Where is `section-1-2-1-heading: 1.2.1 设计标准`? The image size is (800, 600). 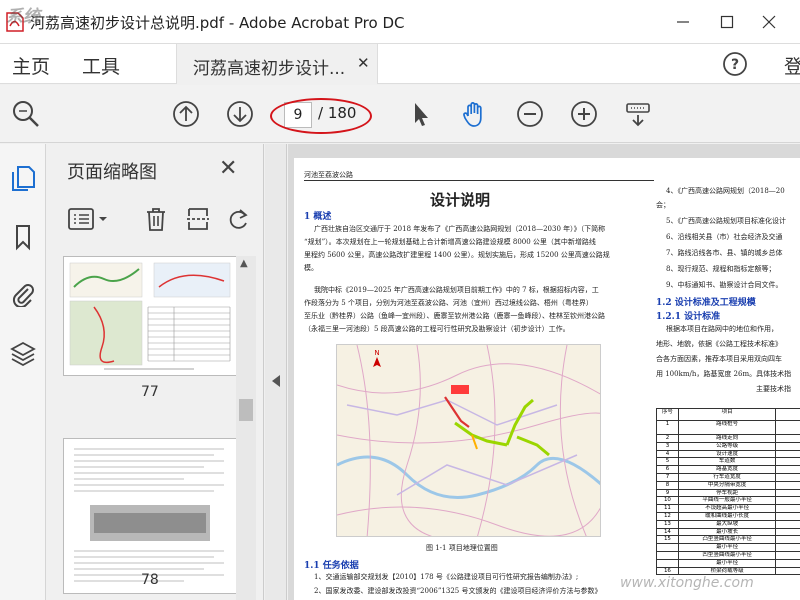 section-1-2-1-heading: 1.2.1 设计标准 is located at coordinates (688, 317).